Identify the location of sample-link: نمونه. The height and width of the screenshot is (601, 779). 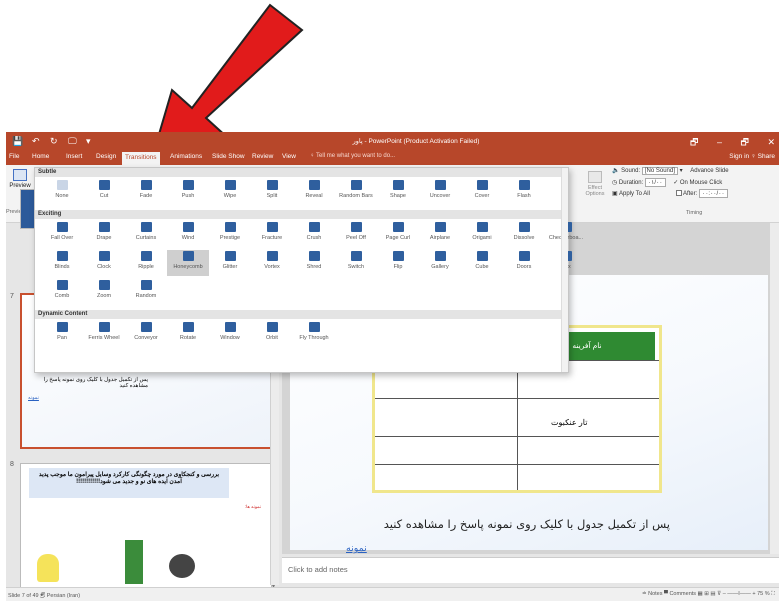
(356, 548).